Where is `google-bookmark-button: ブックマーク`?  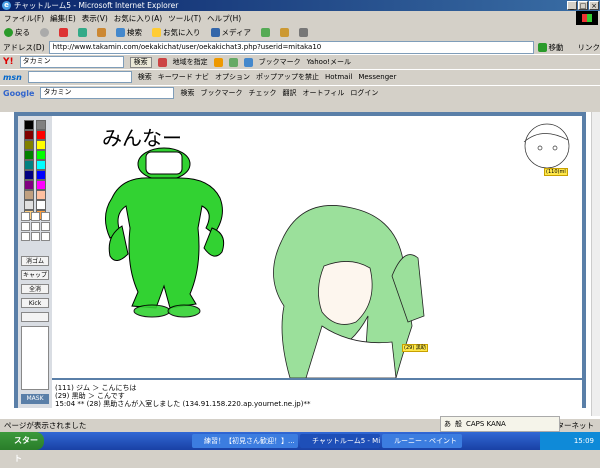 google-bookmark-button: ブックマーク is located at coordinates (221, 93).